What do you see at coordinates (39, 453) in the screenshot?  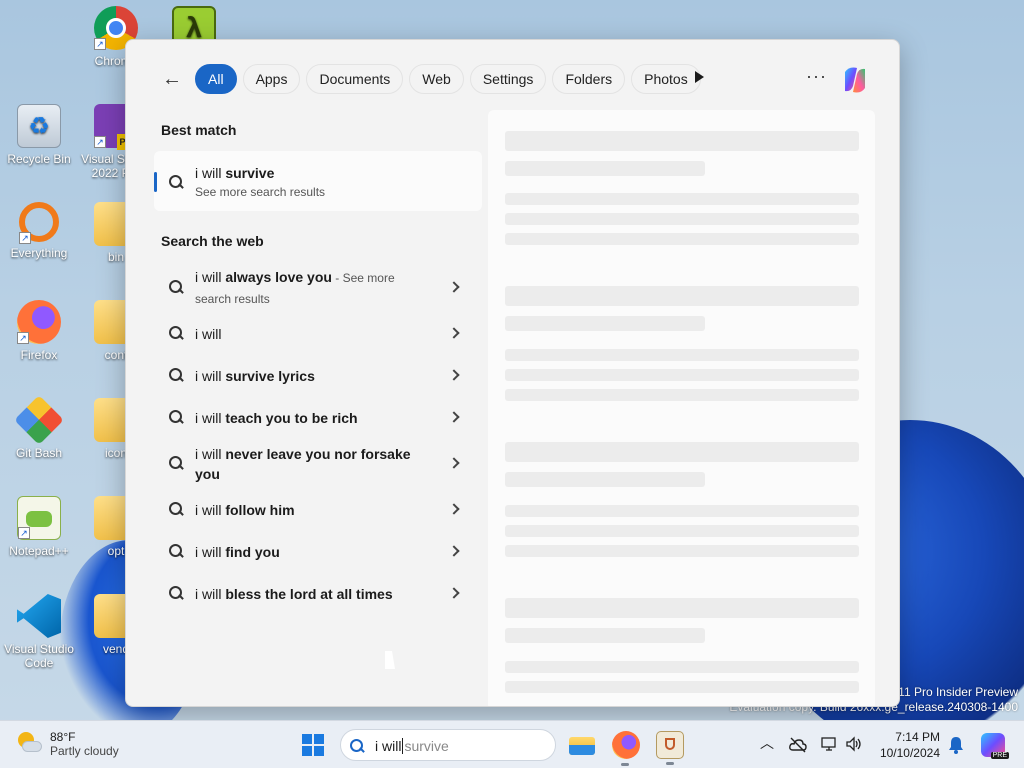 I see `desktop-icon-label: Git Bash` at bounding box center [39, 453].